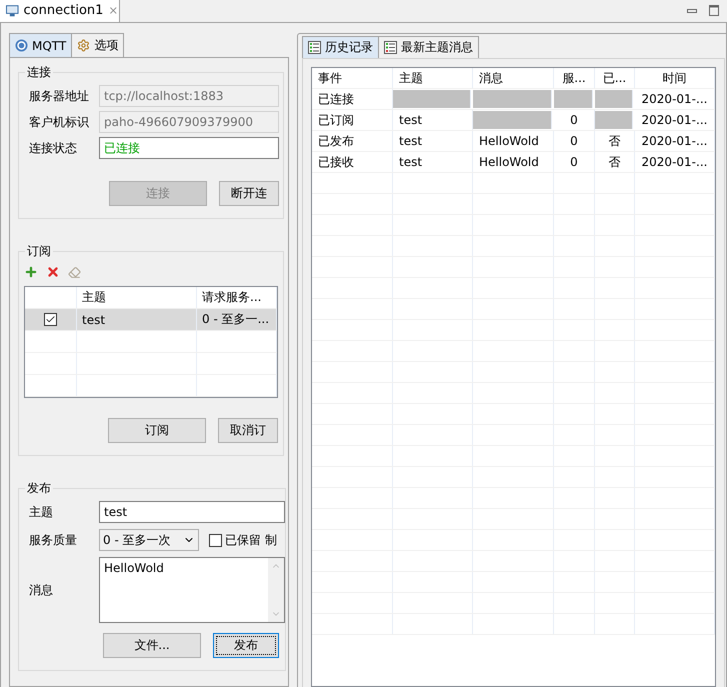 This screenshot has height=687, width=727. I want to click on field-label: 客户机标识, so click(59, 122).